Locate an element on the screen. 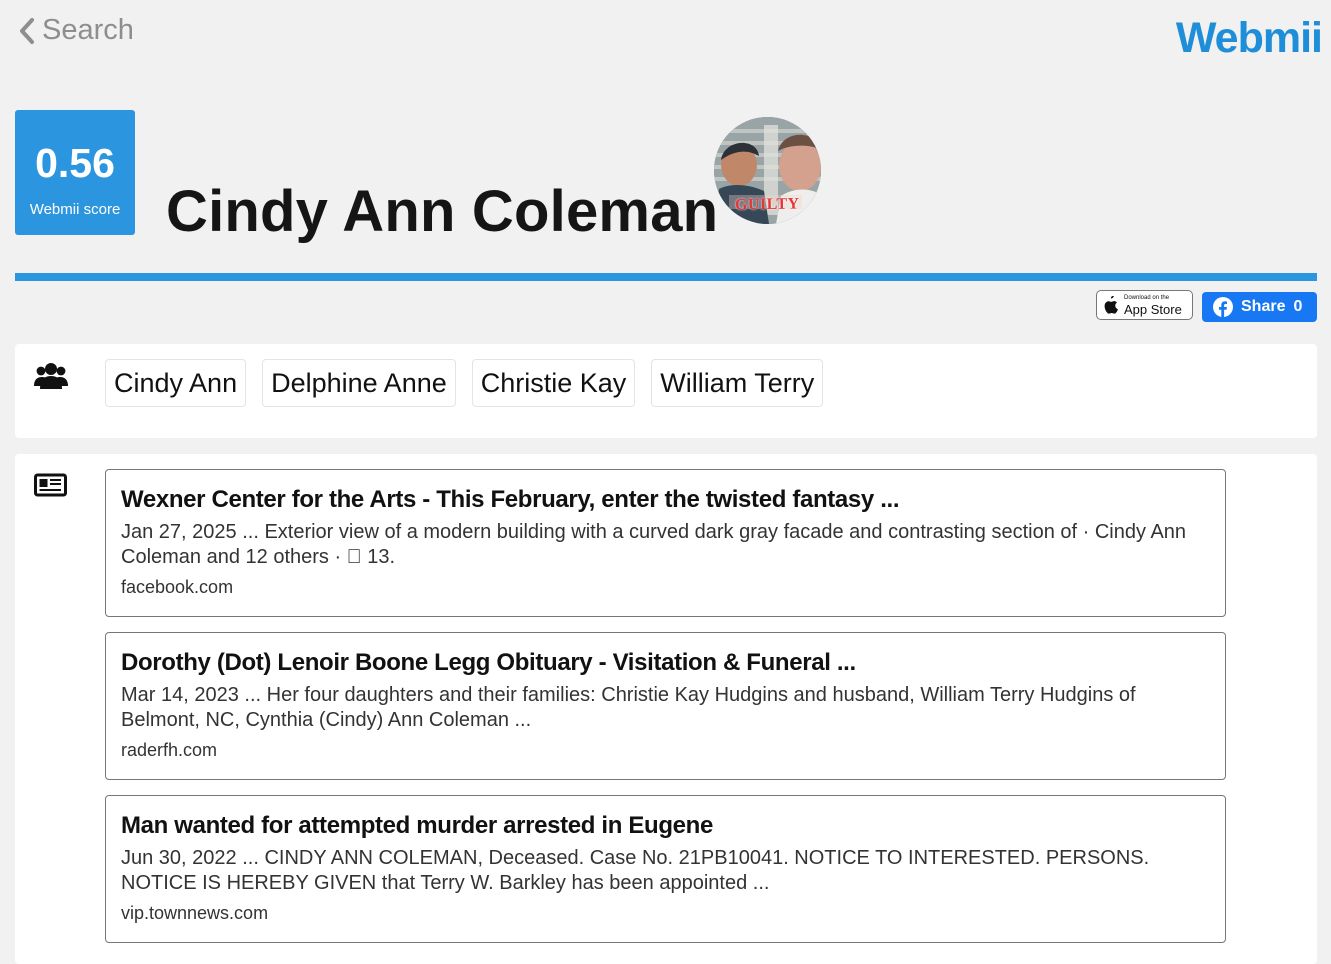  person-name: Cindy Ann Coleman is located at coordinates (442, 211).